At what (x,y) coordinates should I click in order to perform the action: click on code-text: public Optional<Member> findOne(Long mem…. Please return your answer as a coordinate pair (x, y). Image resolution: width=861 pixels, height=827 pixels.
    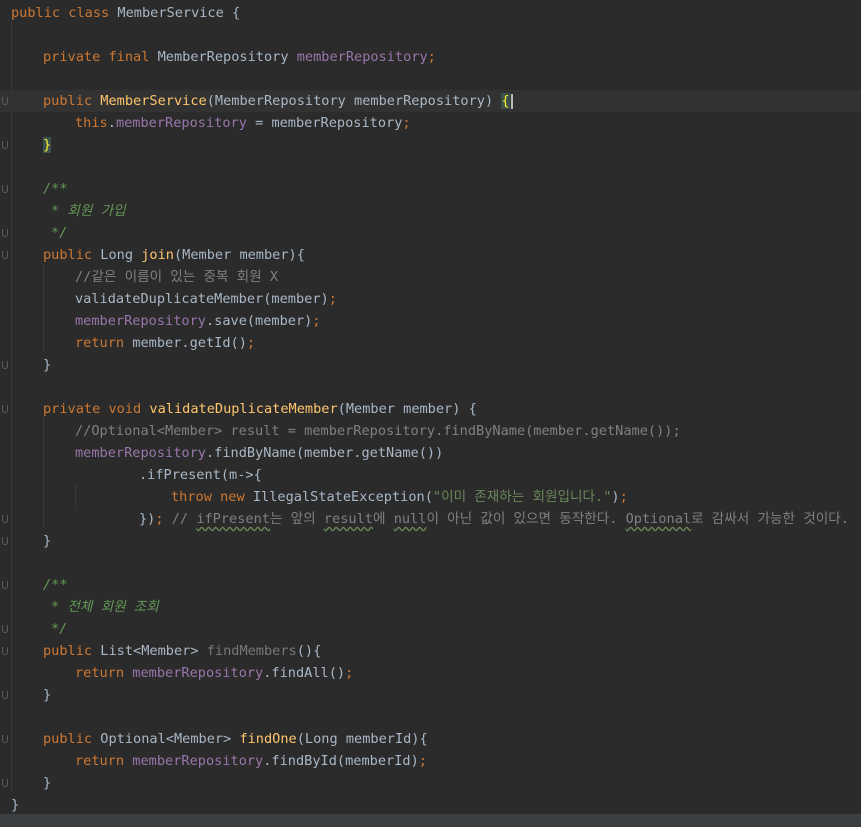
    Looking at the image, I should click on (235, 739).